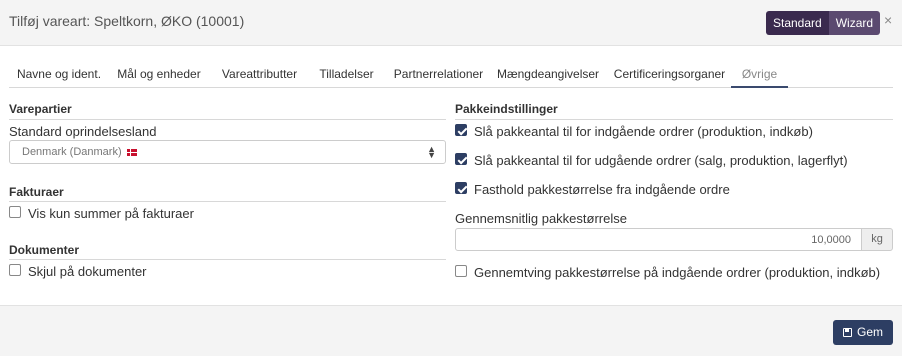  I want to click on tab-navne-og-ident: Navne og ident., so click(59, 76).